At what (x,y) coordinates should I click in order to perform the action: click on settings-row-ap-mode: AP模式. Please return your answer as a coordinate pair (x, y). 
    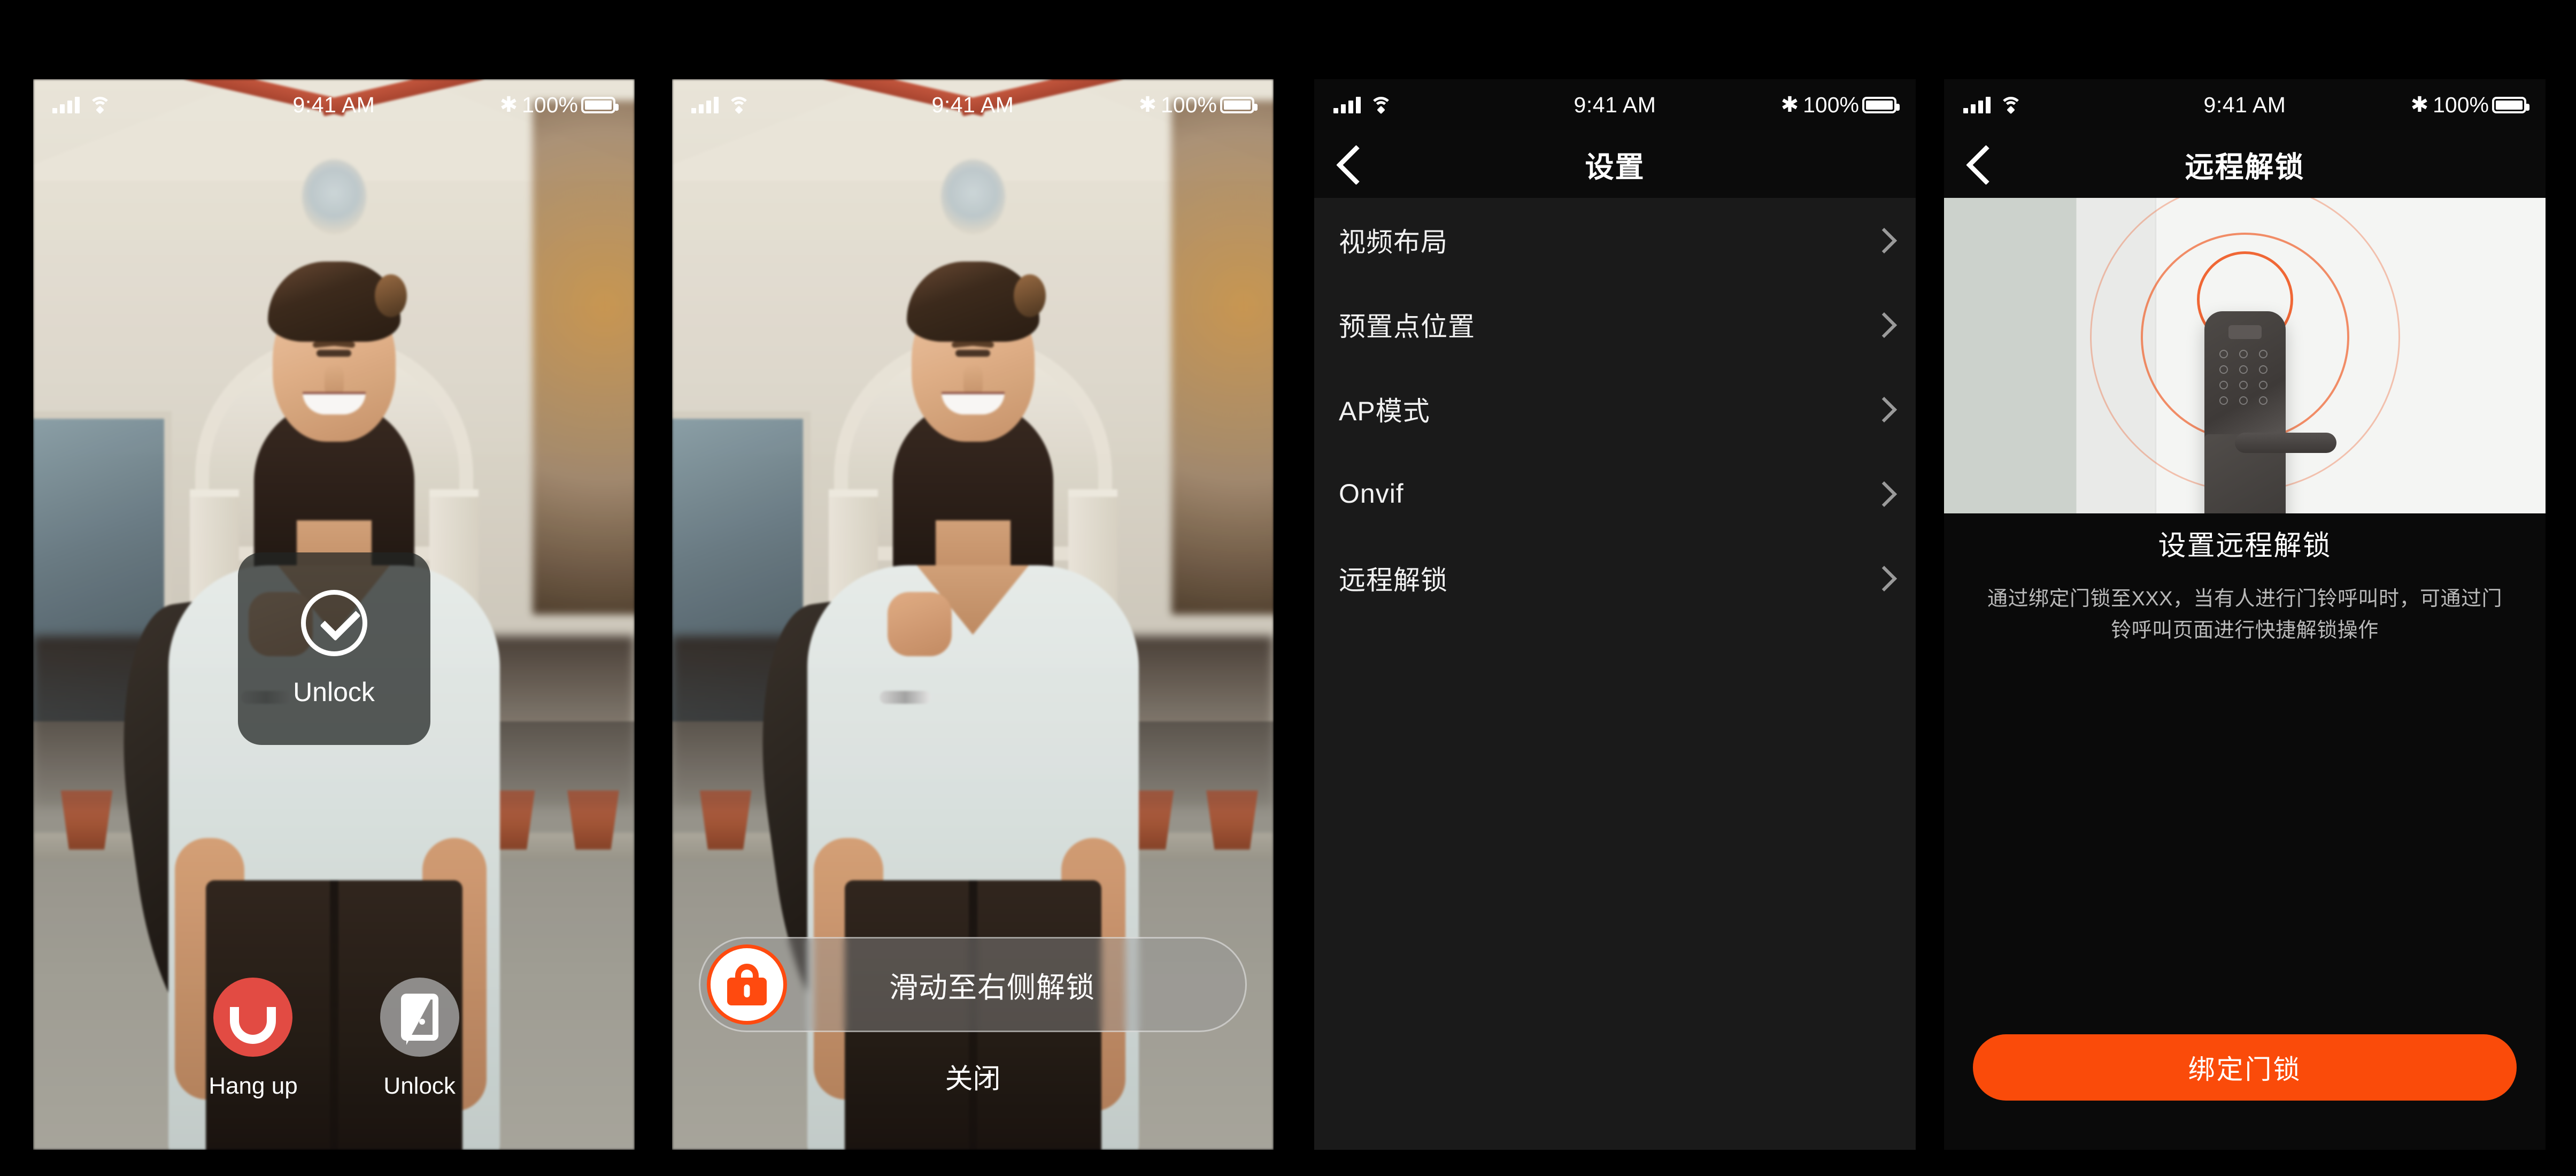
    Looking at the image, I should click on (1615, 409).